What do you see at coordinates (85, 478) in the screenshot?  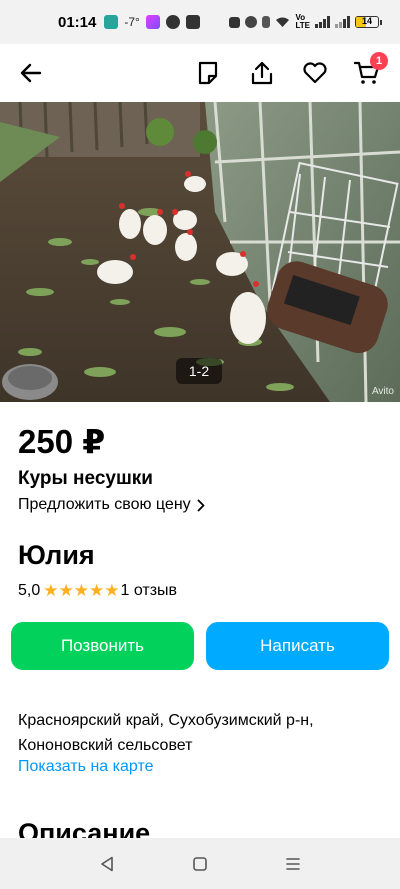 I see `listing-title: Куры несушки` at bounding box center [85, 478].